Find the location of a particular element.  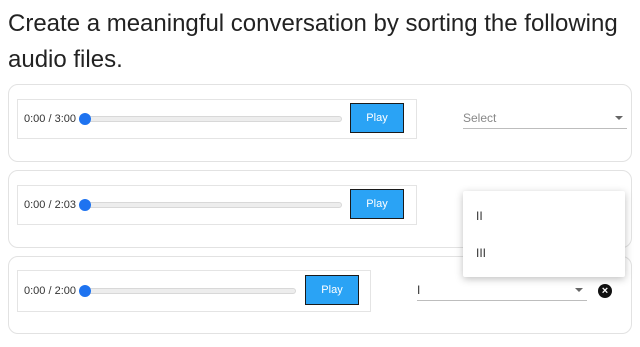

menu-option-iii: III is located at coordinates (481, 253).